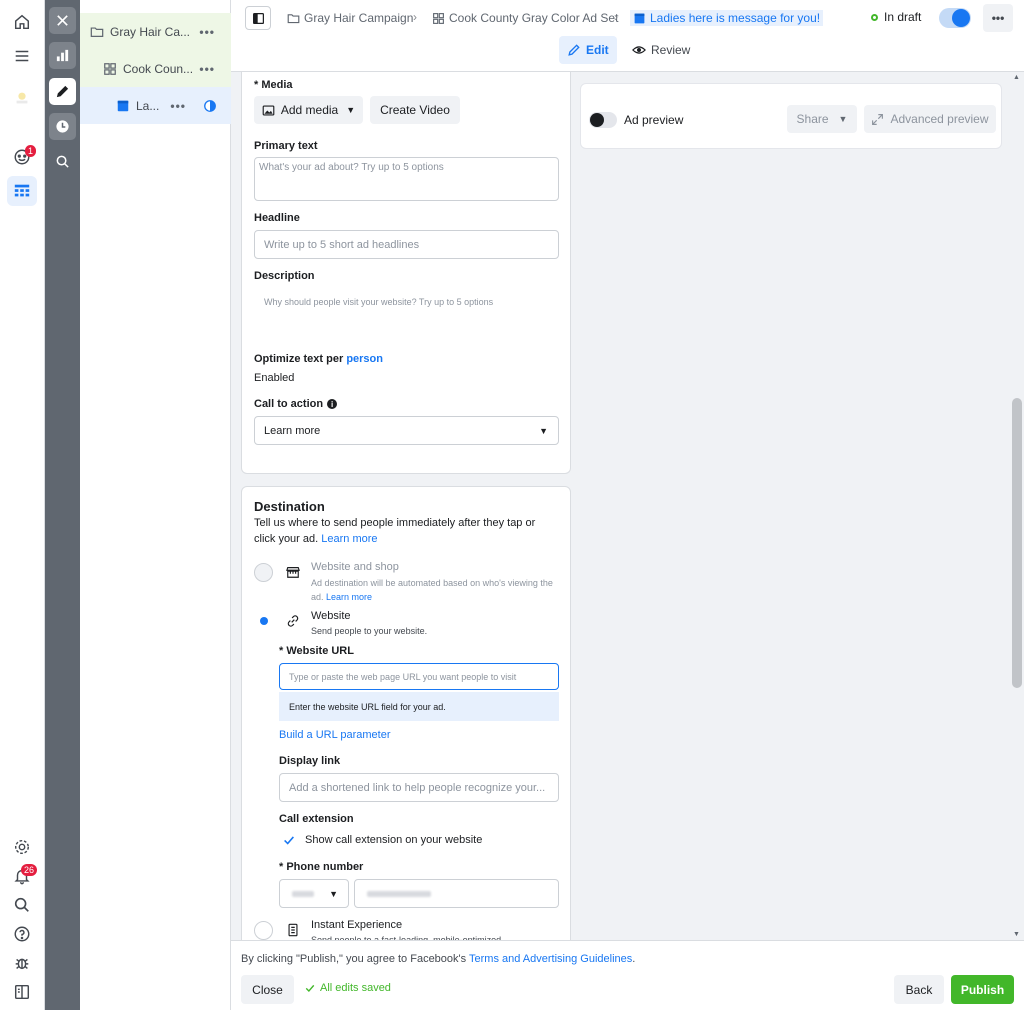  I want to click on display-link-label: Display link, so click(310, 761).